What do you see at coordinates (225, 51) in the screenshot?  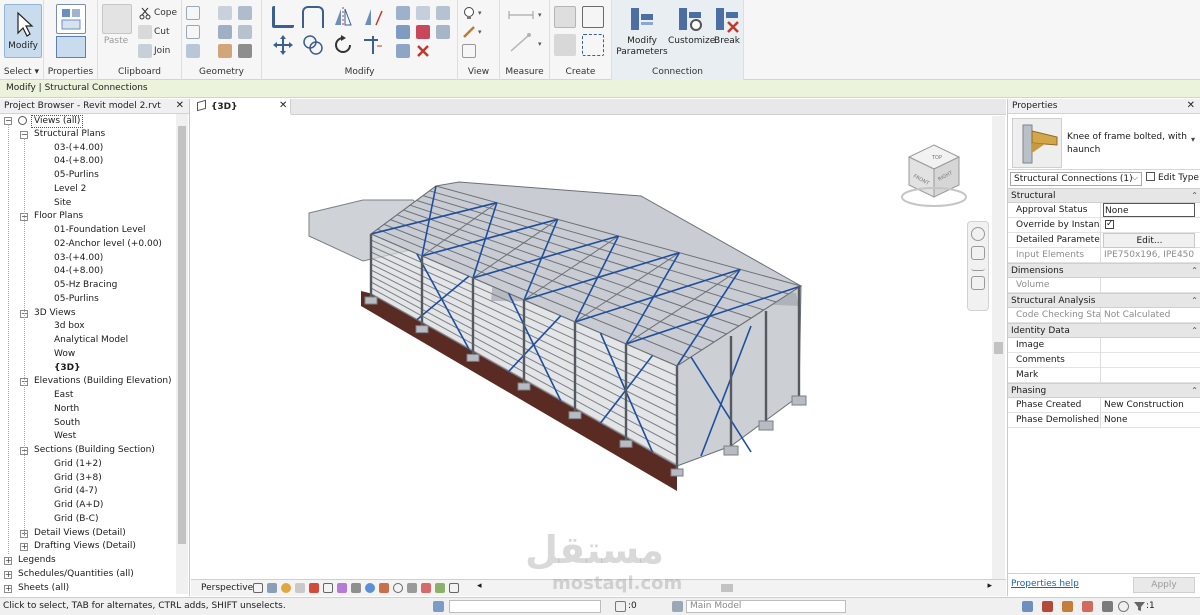 I see `paint-icon` at bounding box center [225, 51].